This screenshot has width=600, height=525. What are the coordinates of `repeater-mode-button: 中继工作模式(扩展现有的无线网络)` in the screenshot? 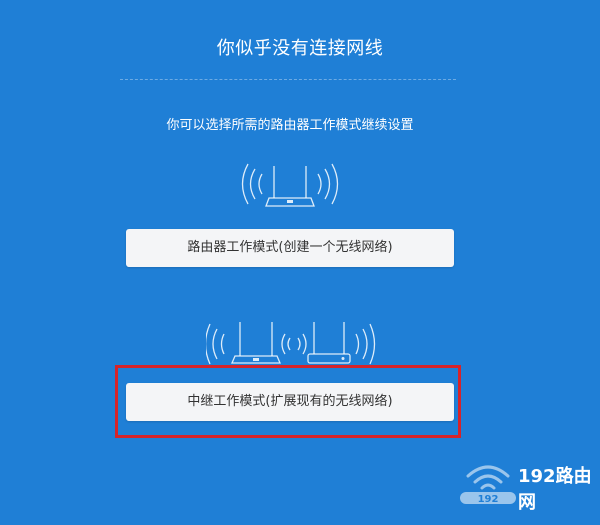 It's located at (290, 402).